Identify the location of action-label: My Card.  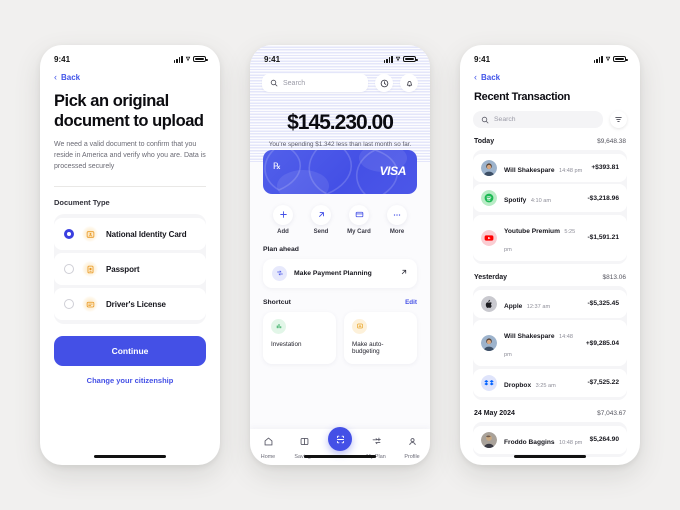
(359, 231).